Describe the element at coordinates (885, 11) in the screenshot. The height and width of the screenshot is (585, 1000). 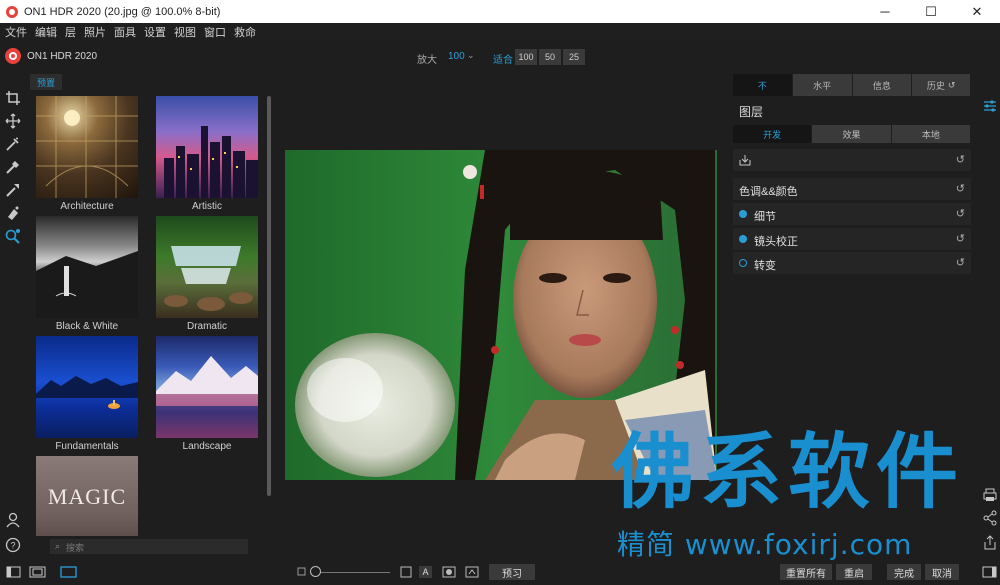
I see `minimize-button: ─` at that location.